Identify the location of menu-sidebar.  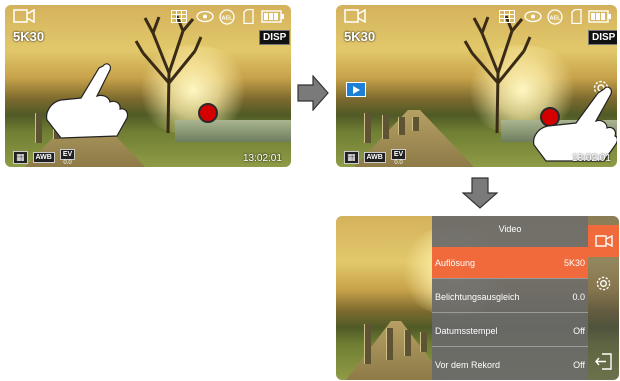
(603, 298).